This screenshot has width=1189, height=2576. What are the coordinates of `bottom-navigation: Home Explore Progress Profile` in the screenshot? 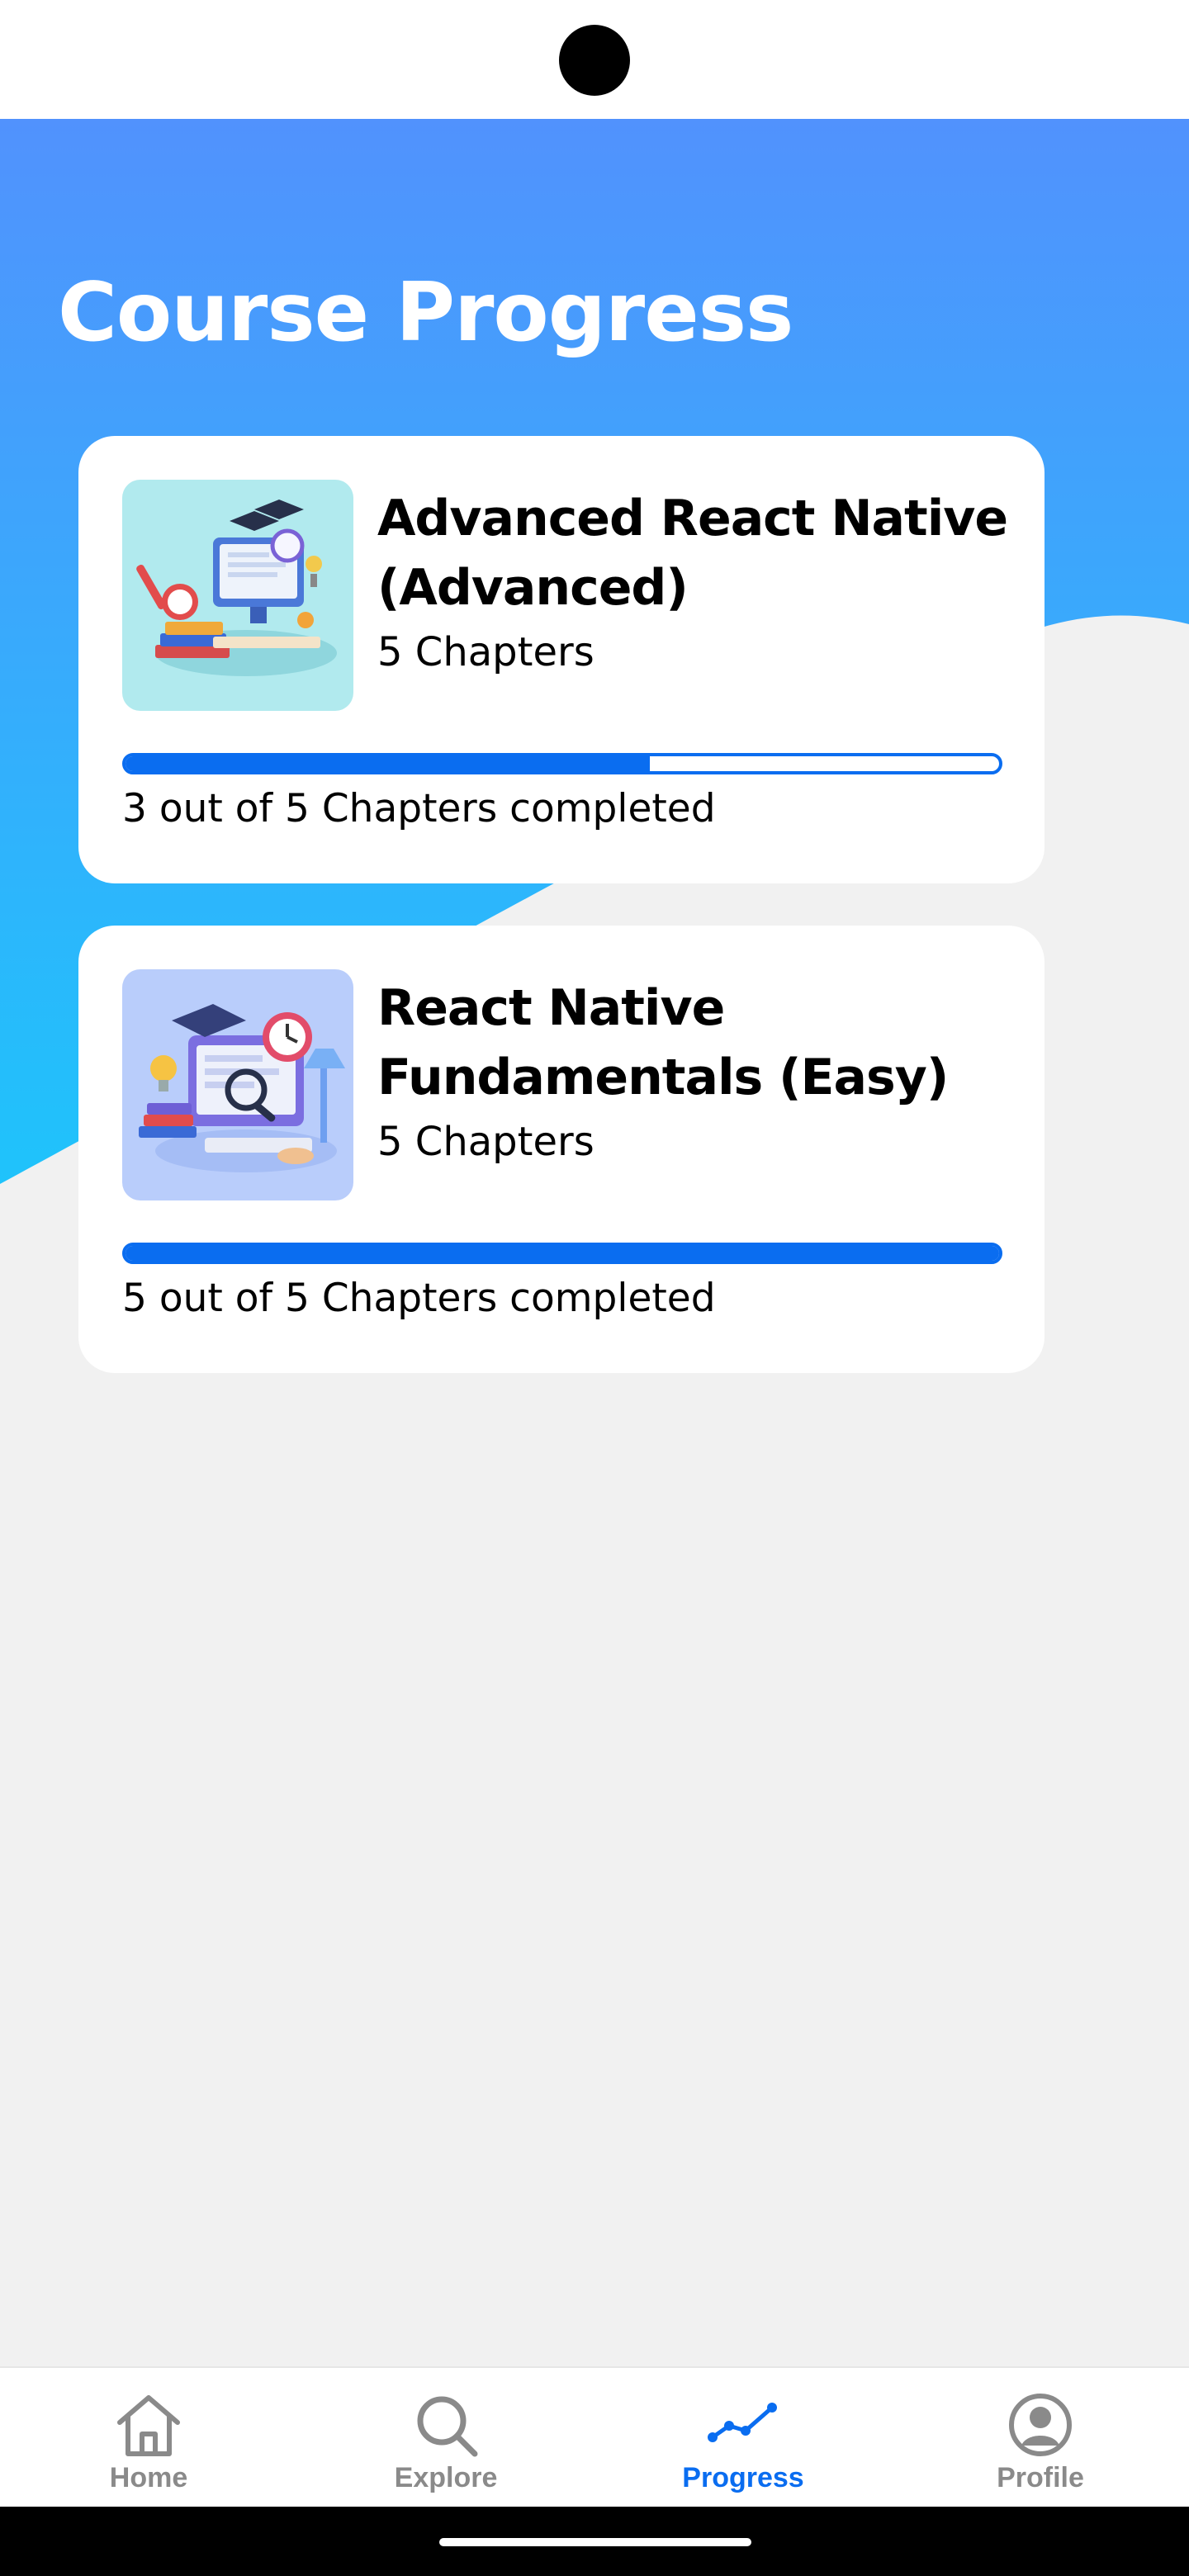 It's located at (594, 2436).